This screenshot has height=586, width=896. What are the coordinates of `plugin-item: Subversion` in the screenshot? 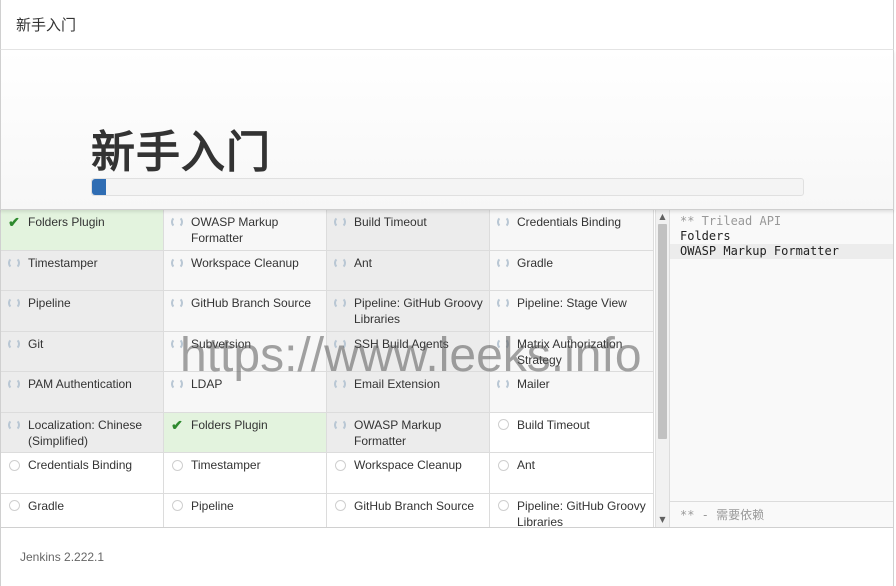 It's located at (245, 351).